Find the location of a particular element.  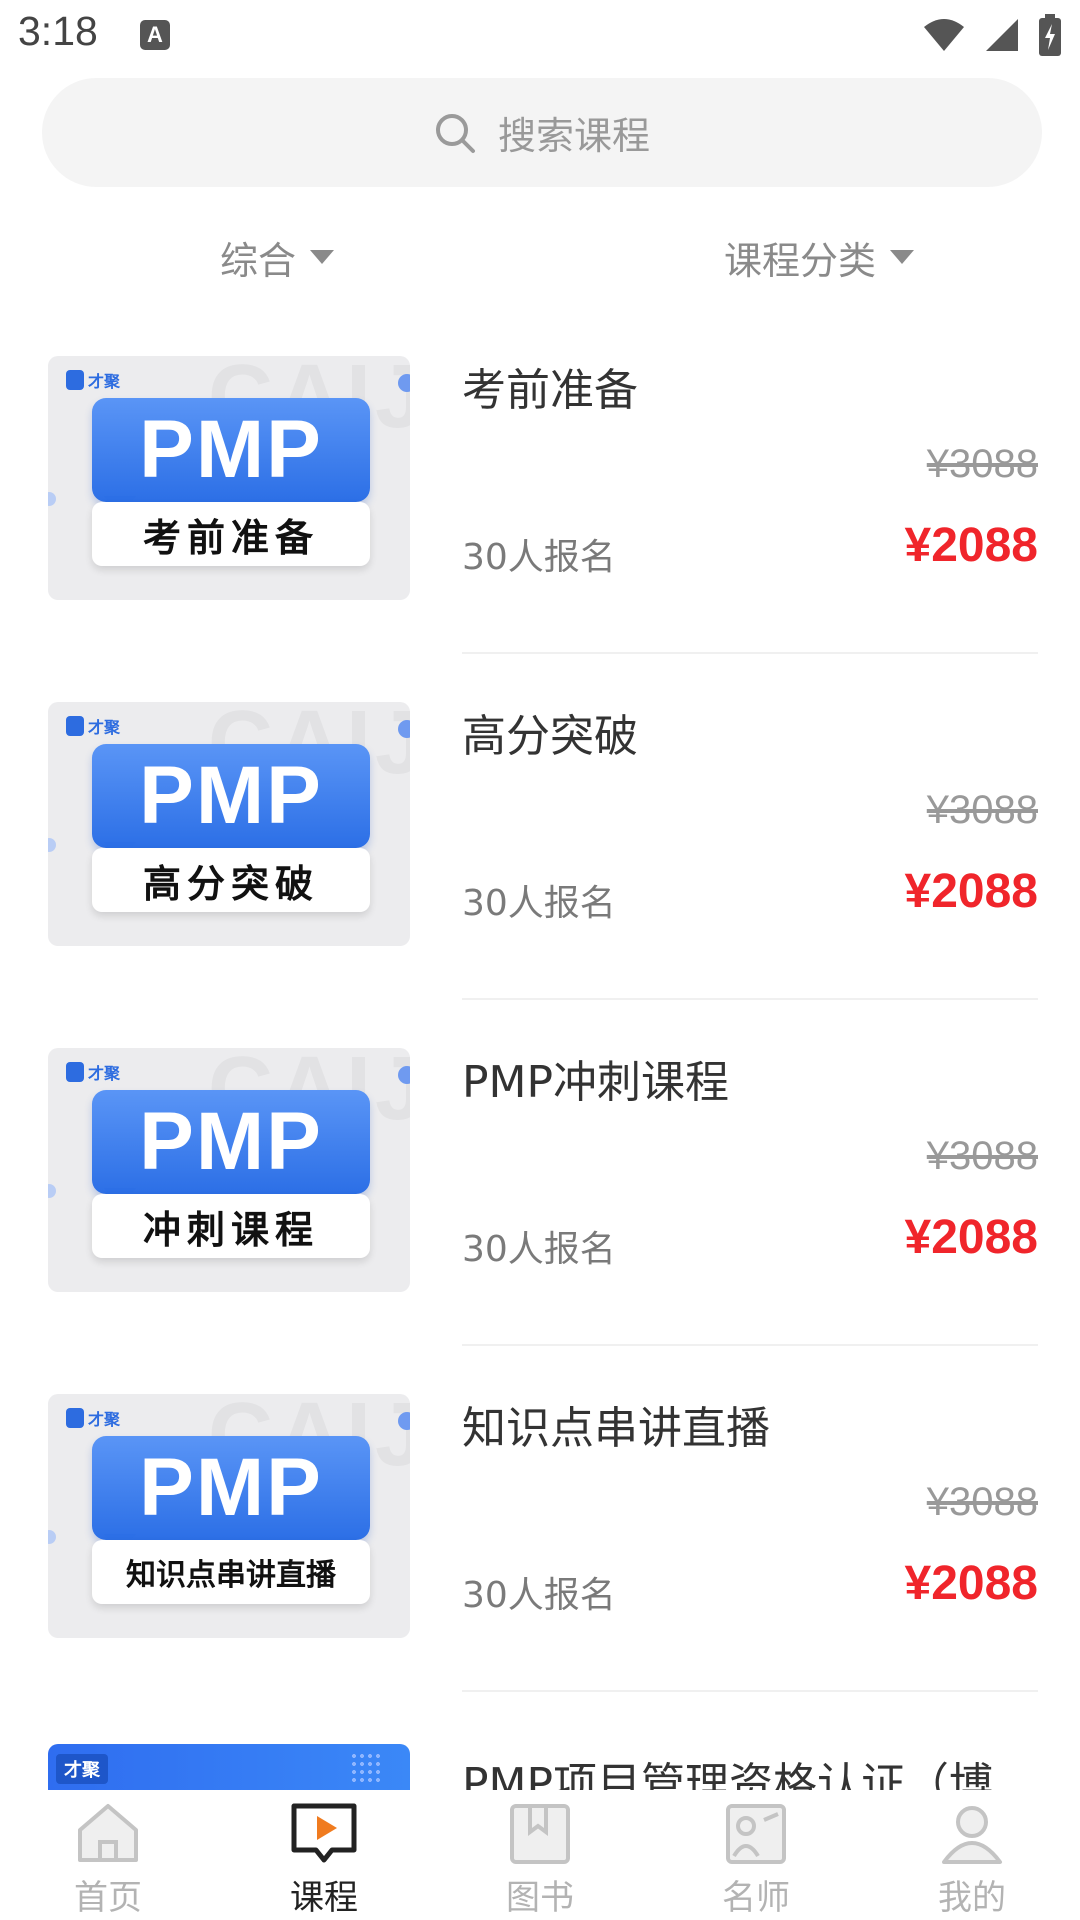

battery-icon is located at coordinates (1050, 35).